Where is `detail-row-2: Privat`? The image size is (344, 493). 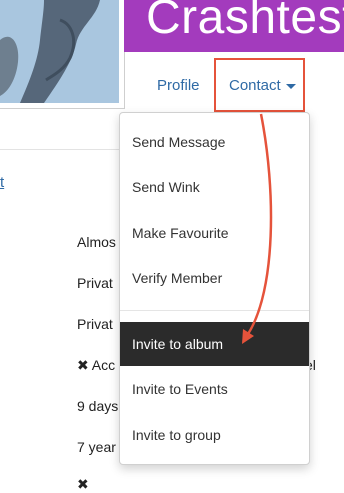
detail-row-2: Privat is located at coordinates (95, 283).